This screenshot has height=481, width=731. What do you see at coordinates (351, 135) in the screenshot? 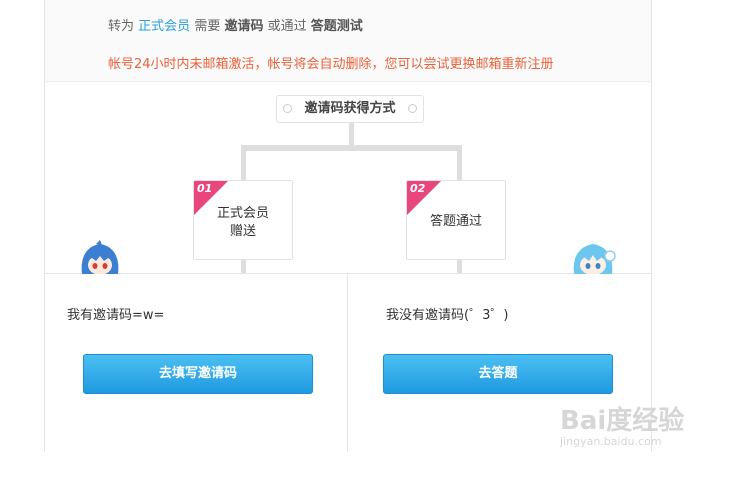
I see `connector-stem` at bounding box center [351, 135].